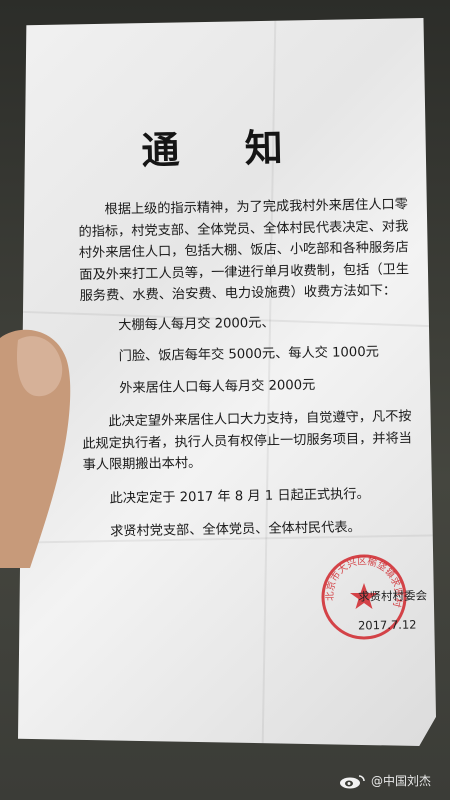  I want to click on signature-date: 2017.7.12, so click(387, 625).